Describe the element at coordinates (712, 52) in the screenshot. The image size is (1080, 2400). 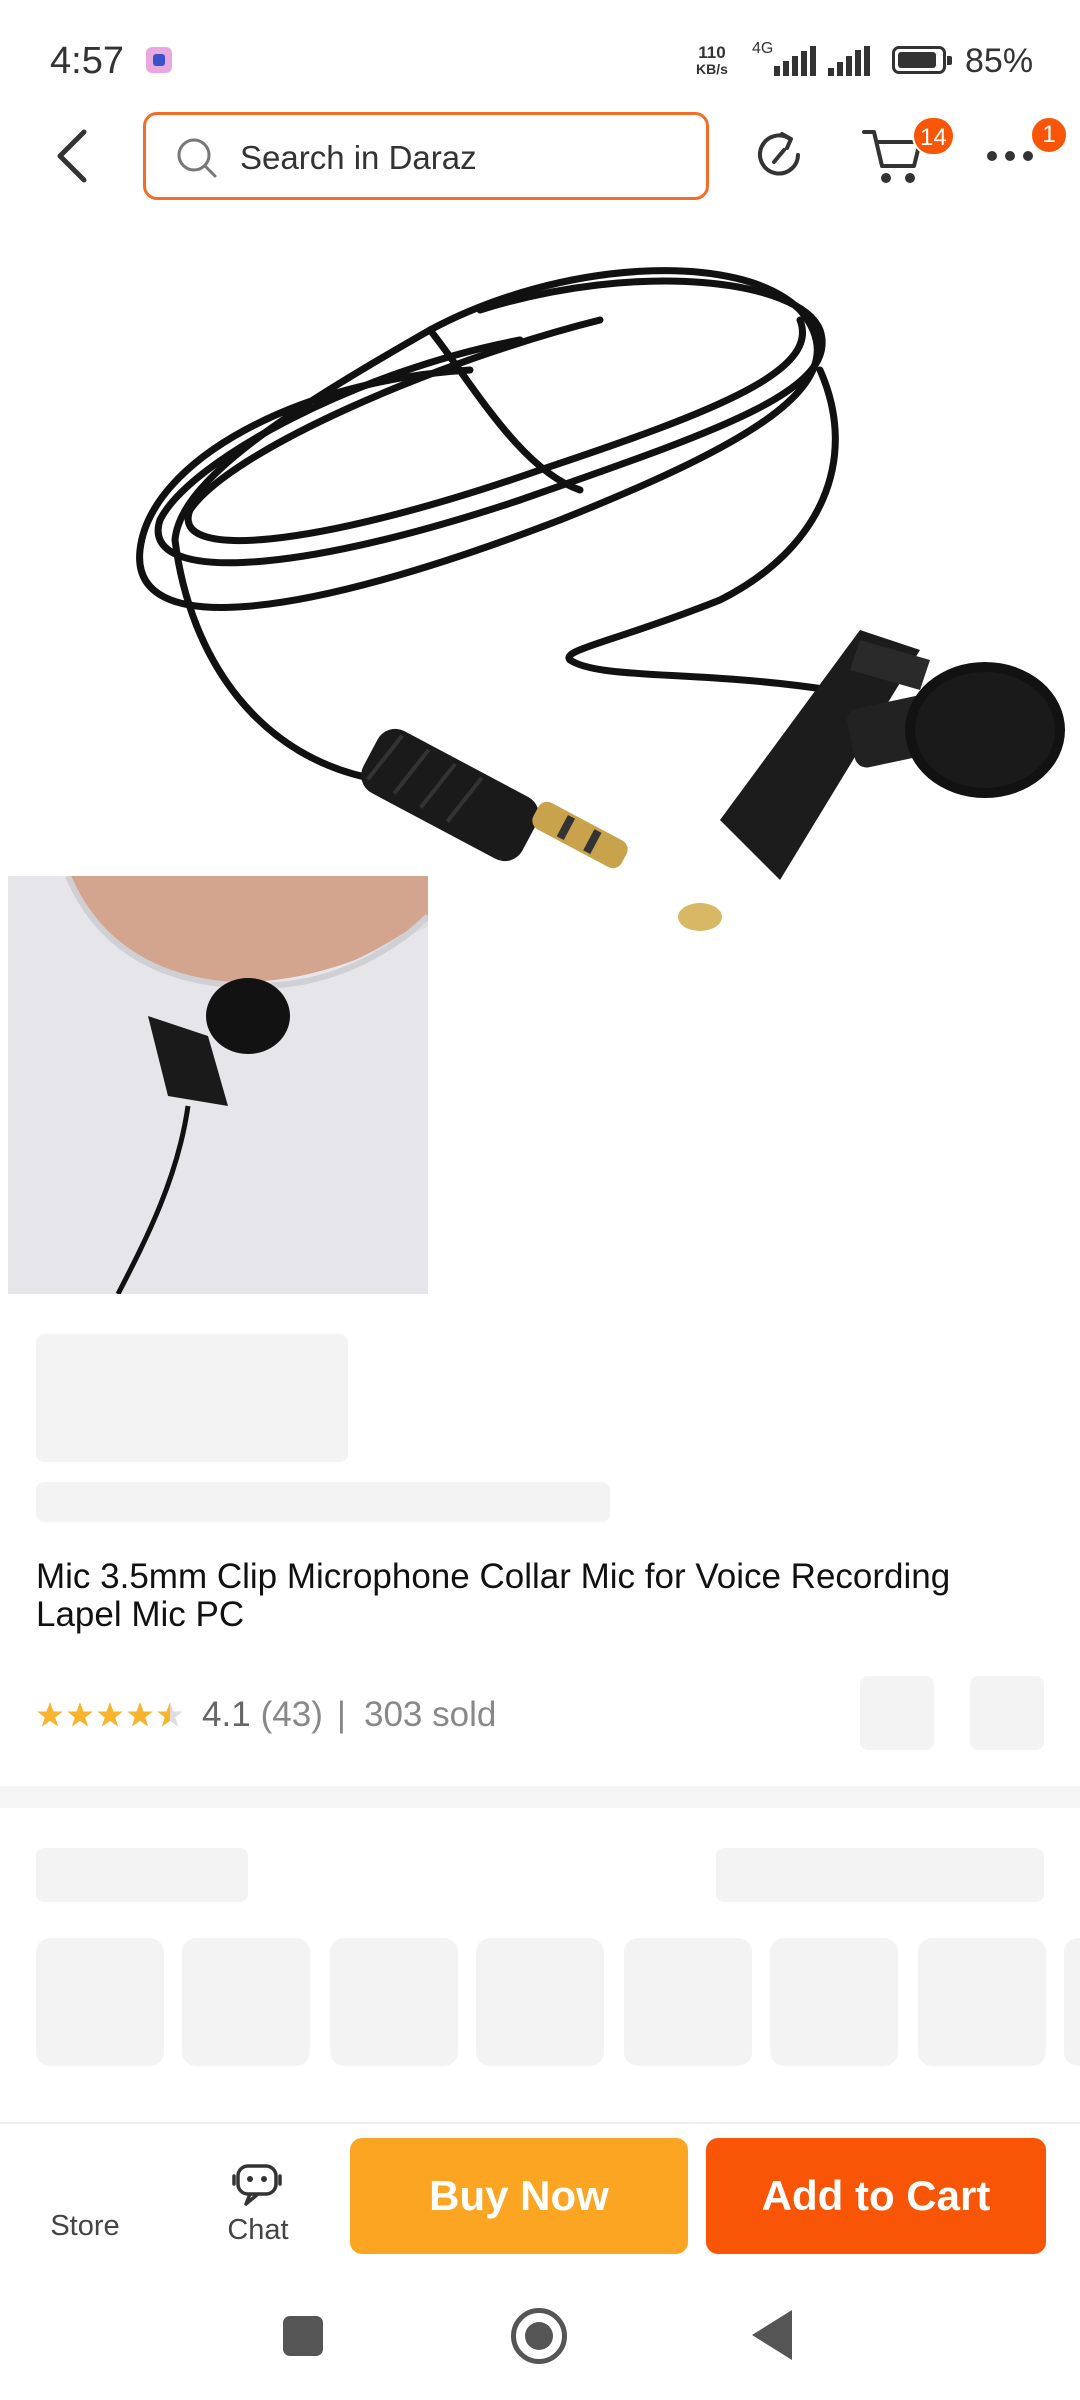
I see `network-speed-value: 110` at that location.